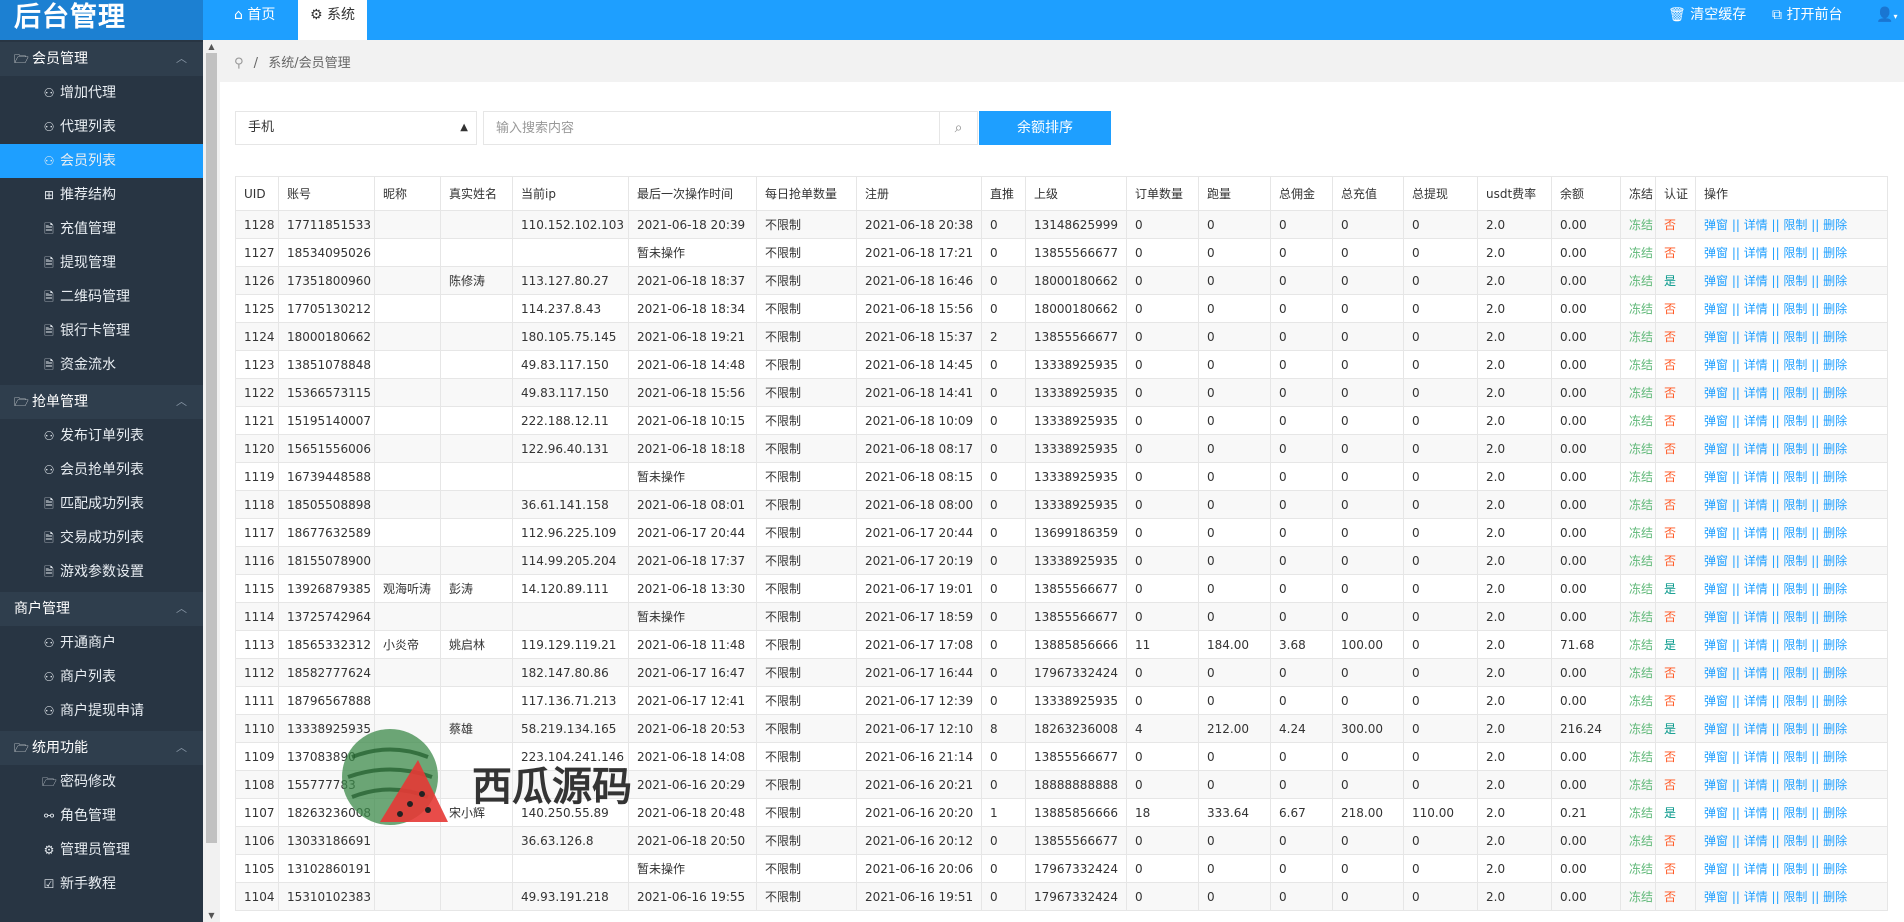  What do you see at coordinates (101, 504) in the screenshot?
I see `sidebar-item-matched-list: 🗎 匹配成功列表` at bounding box center [101, 504].